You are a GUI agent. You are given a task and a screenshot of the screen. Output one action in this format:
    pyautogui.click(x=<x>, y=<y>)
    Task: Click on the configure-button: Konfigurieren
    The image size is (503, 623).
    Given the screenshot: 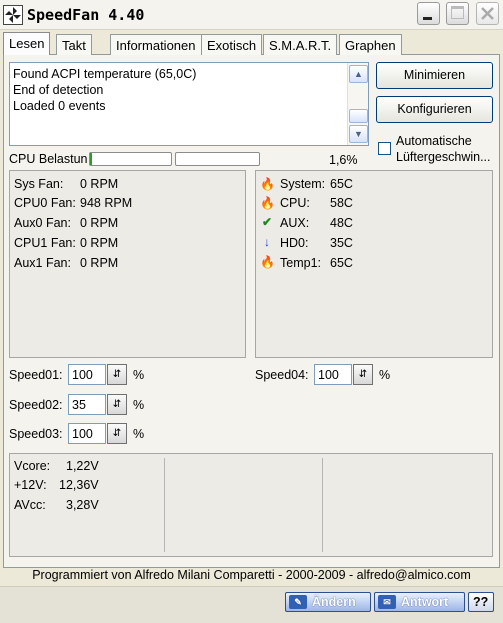 What is the action you would take?
    pyautogui.click(x=434, y=109)
    